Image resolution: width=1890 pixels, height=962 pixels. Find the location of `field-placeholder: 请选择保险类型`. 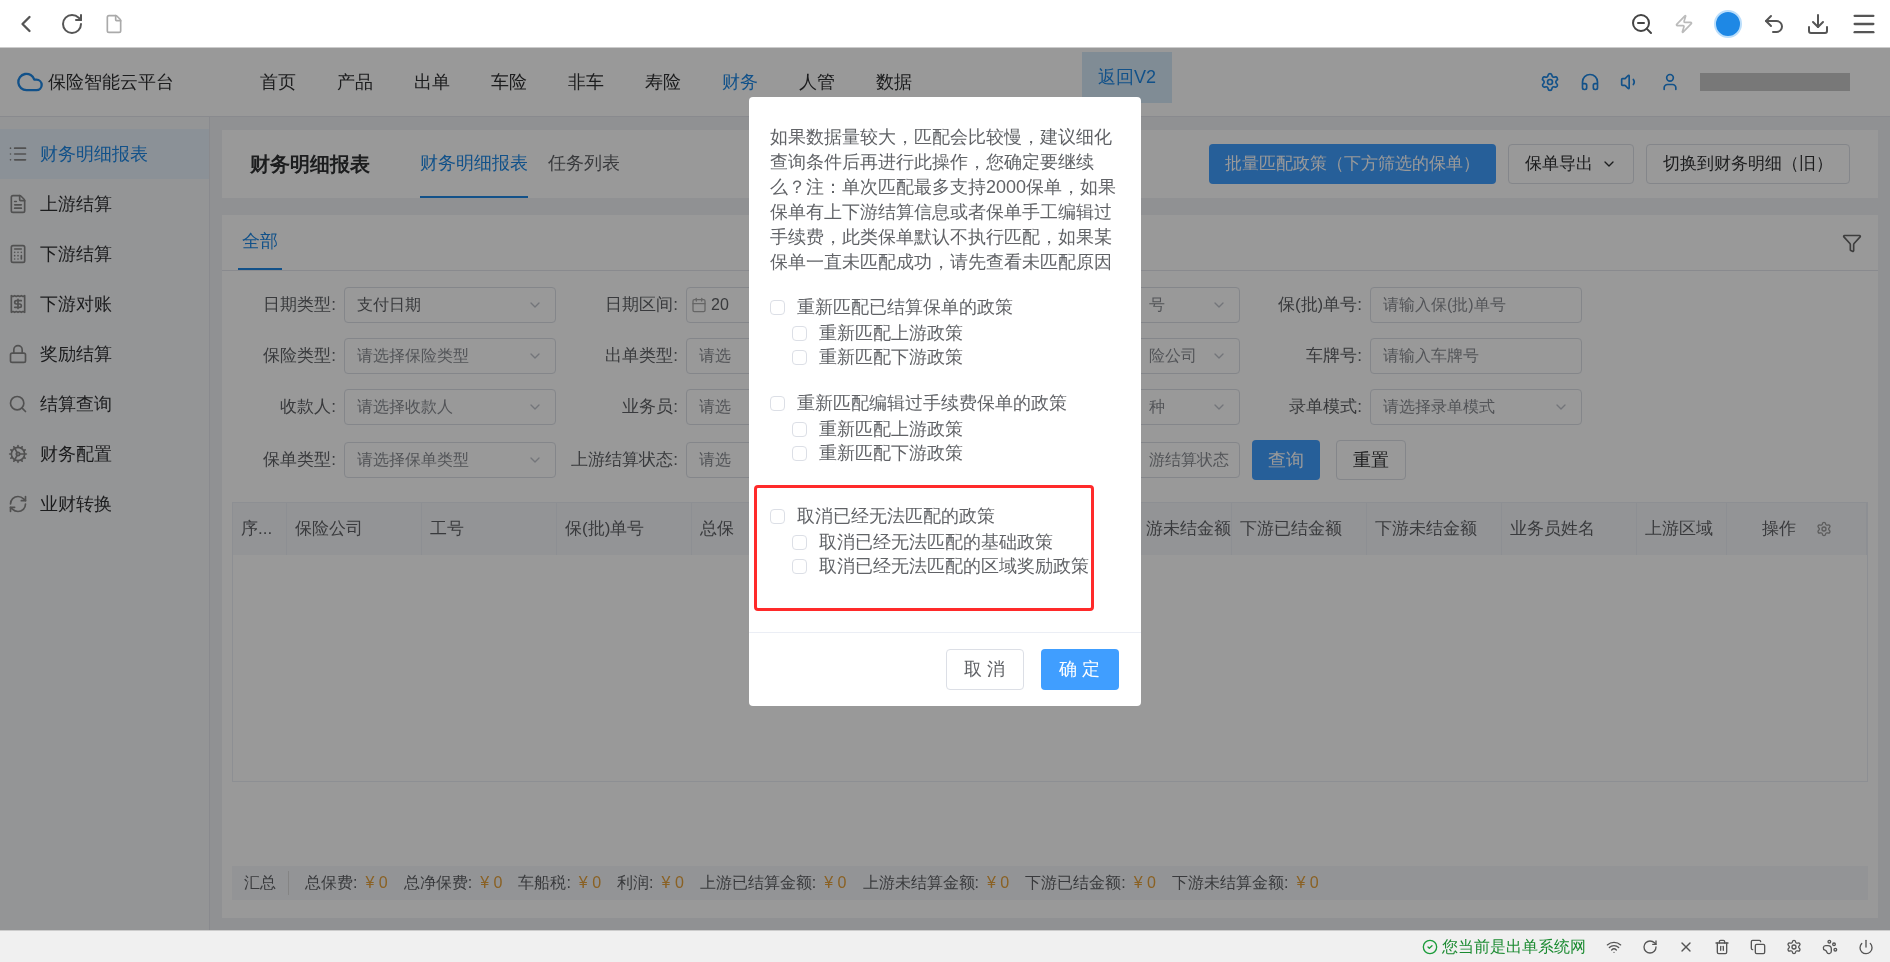

field-placeholder: 请选择保险类型 is located at coordinates (413, 356).